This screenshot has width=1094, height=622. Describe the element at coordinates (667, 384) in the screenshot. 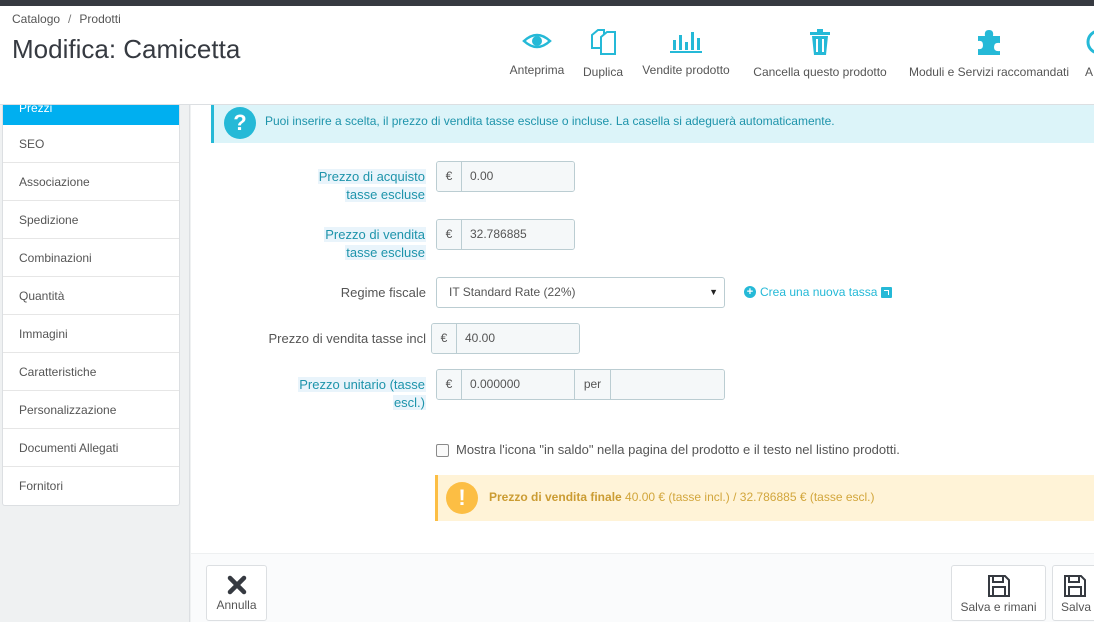

I see `unity-input` at that location.